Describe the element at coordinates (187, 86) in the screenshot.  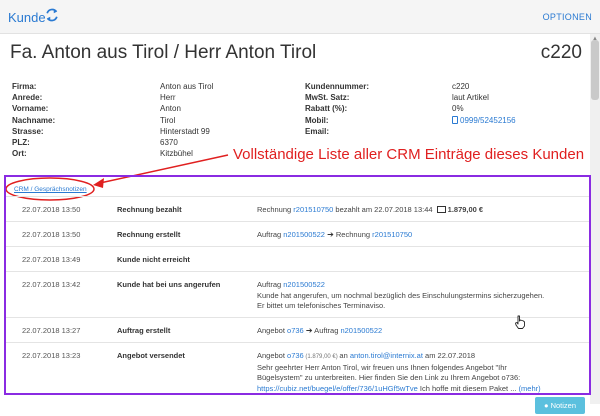
I see `info-value: Anton aus Tirol` at that location.